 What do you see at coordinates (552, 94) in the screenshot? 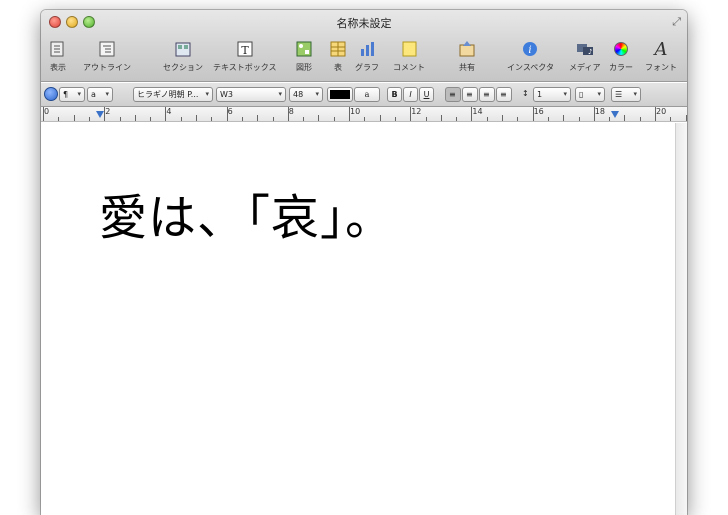
I see `line-spacing-select: 1` at bounding box center [552, 94].